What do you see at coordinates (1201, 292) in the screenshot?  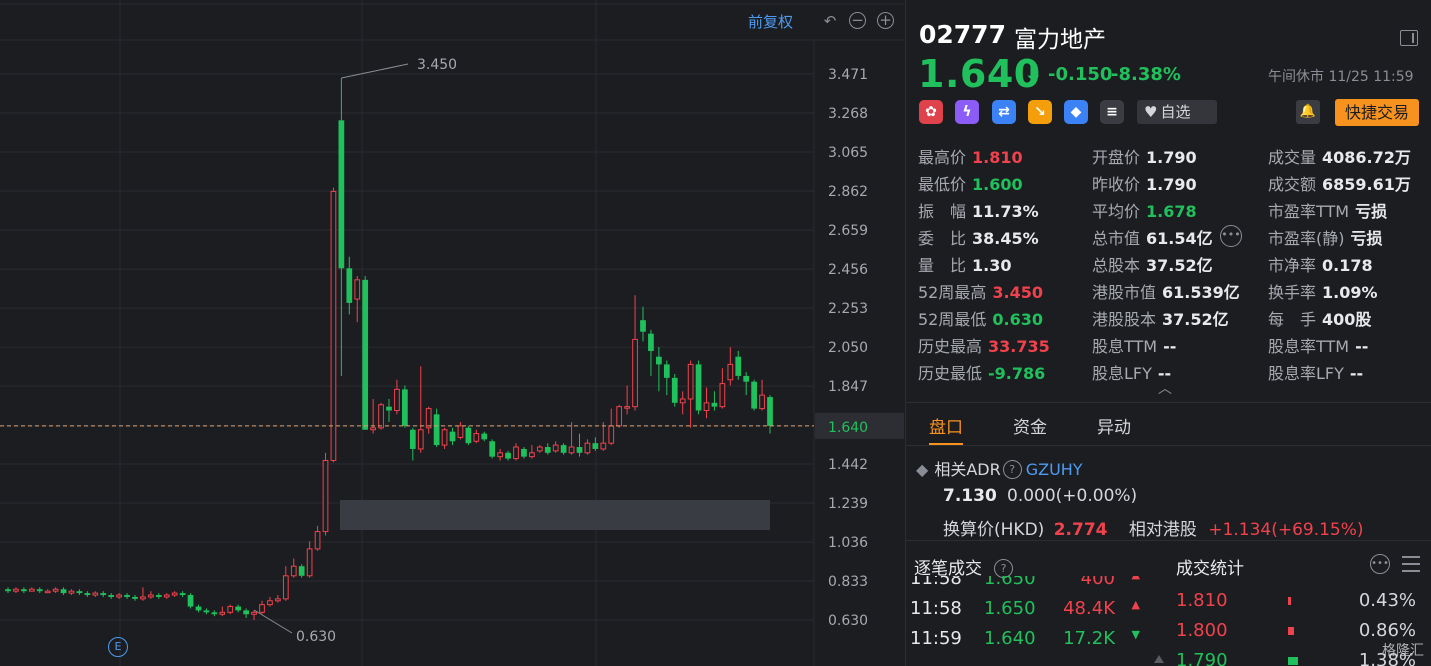 I see `stat-value: 61.539亿` at bounding box center [1201, 292].